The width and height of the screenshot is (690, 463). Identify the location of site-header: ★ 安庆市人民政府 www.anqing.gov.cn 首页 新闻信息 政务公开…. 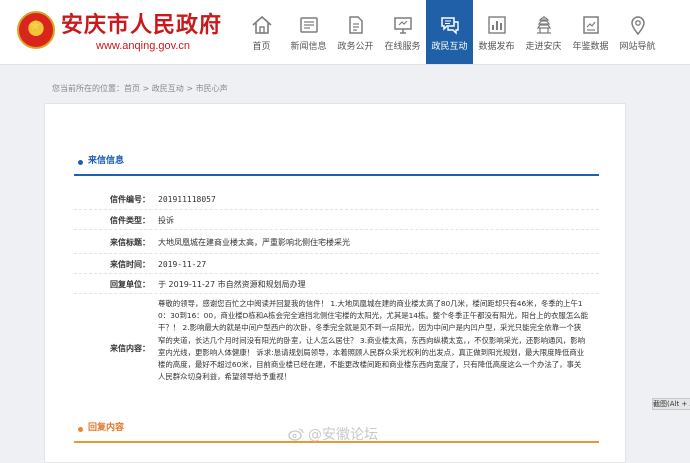
(345, 32).